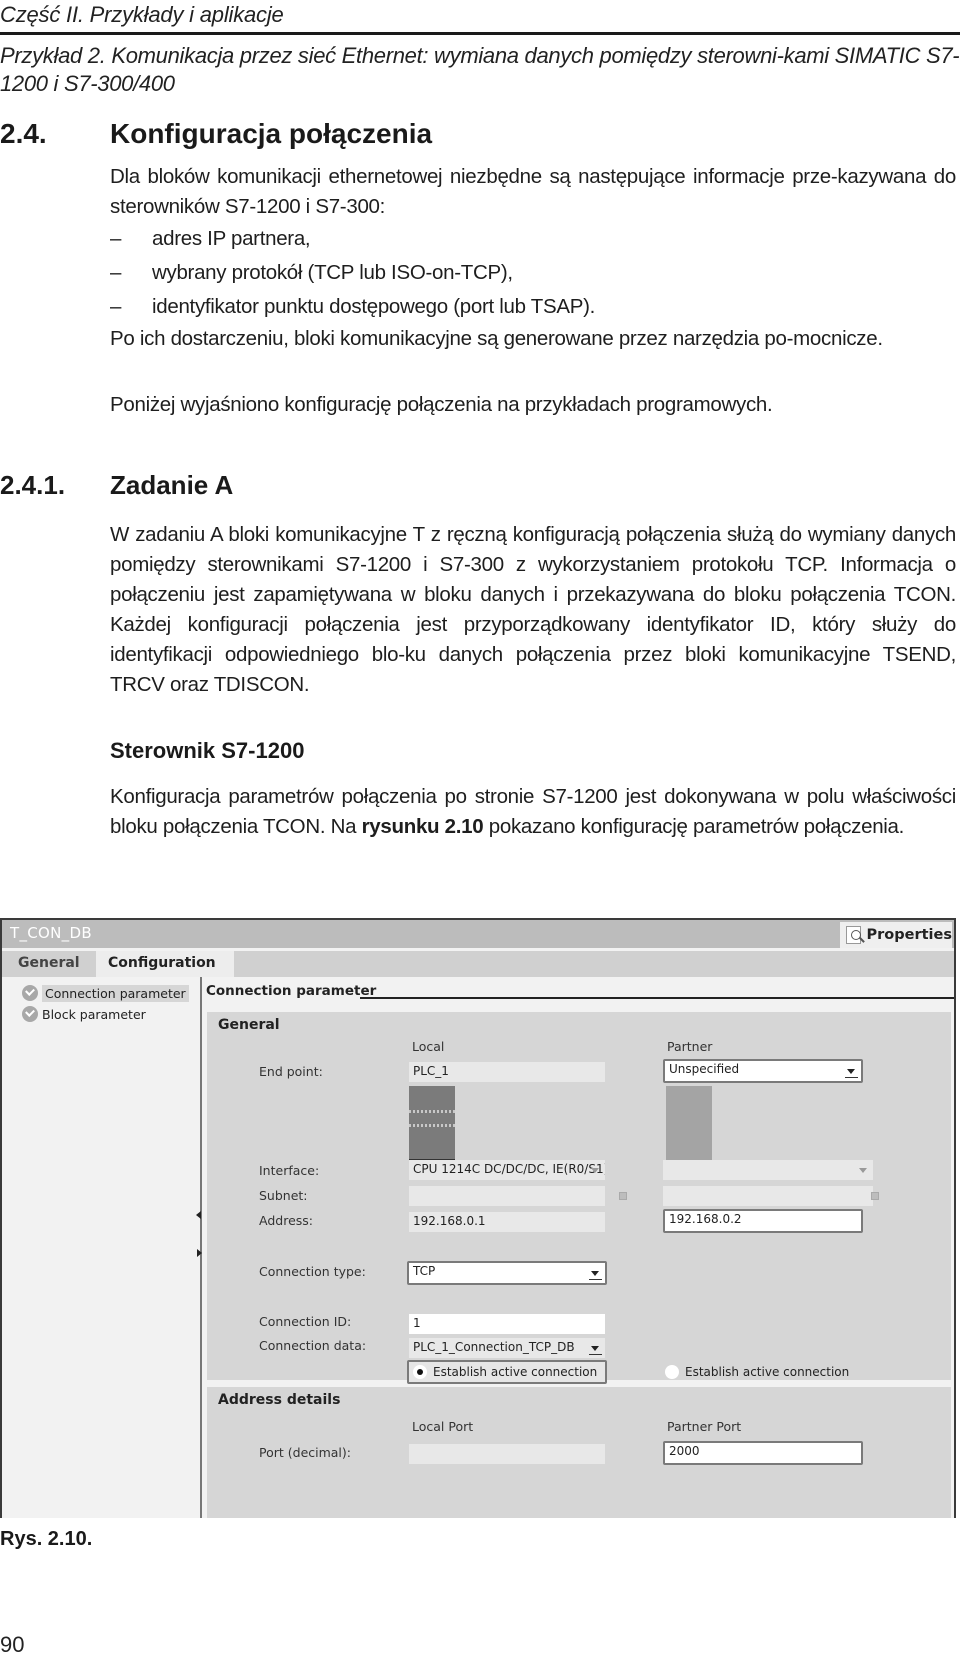  I want to click on figure-caption: Rys. 2.10., so click(46, 1539).